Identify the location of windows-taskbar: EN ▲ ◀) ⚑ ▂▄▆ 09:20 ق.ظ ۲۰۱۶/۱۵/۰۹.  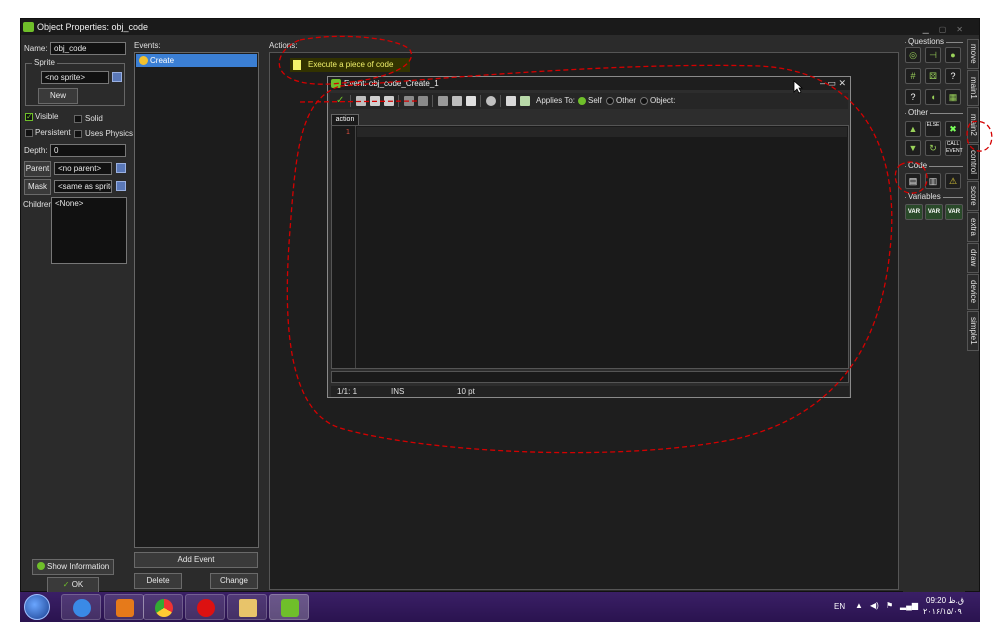
(500, 607).